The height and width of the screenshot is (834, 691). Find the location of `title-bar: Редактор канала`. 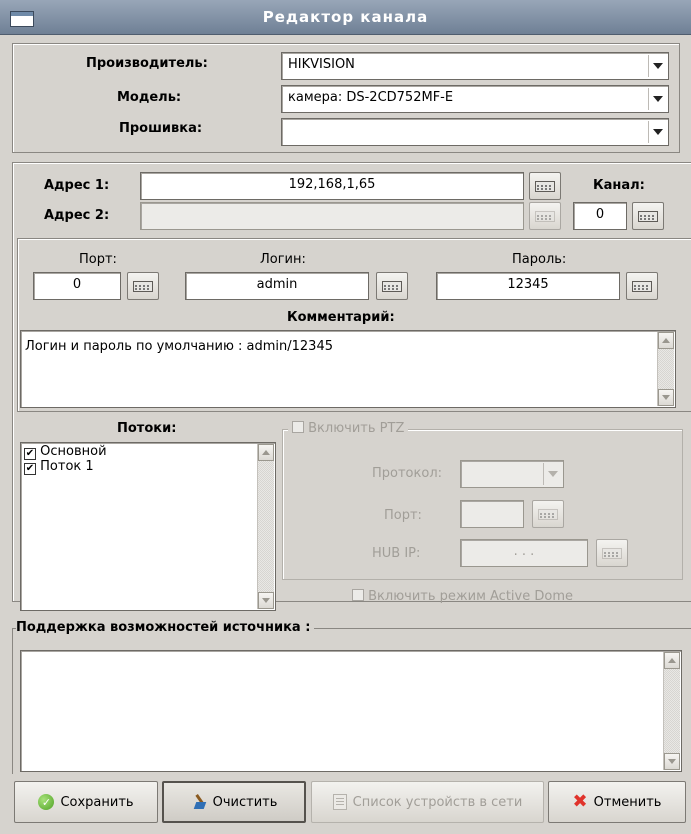

title-bar: Редактор канала is located at coordinates (345, 17).